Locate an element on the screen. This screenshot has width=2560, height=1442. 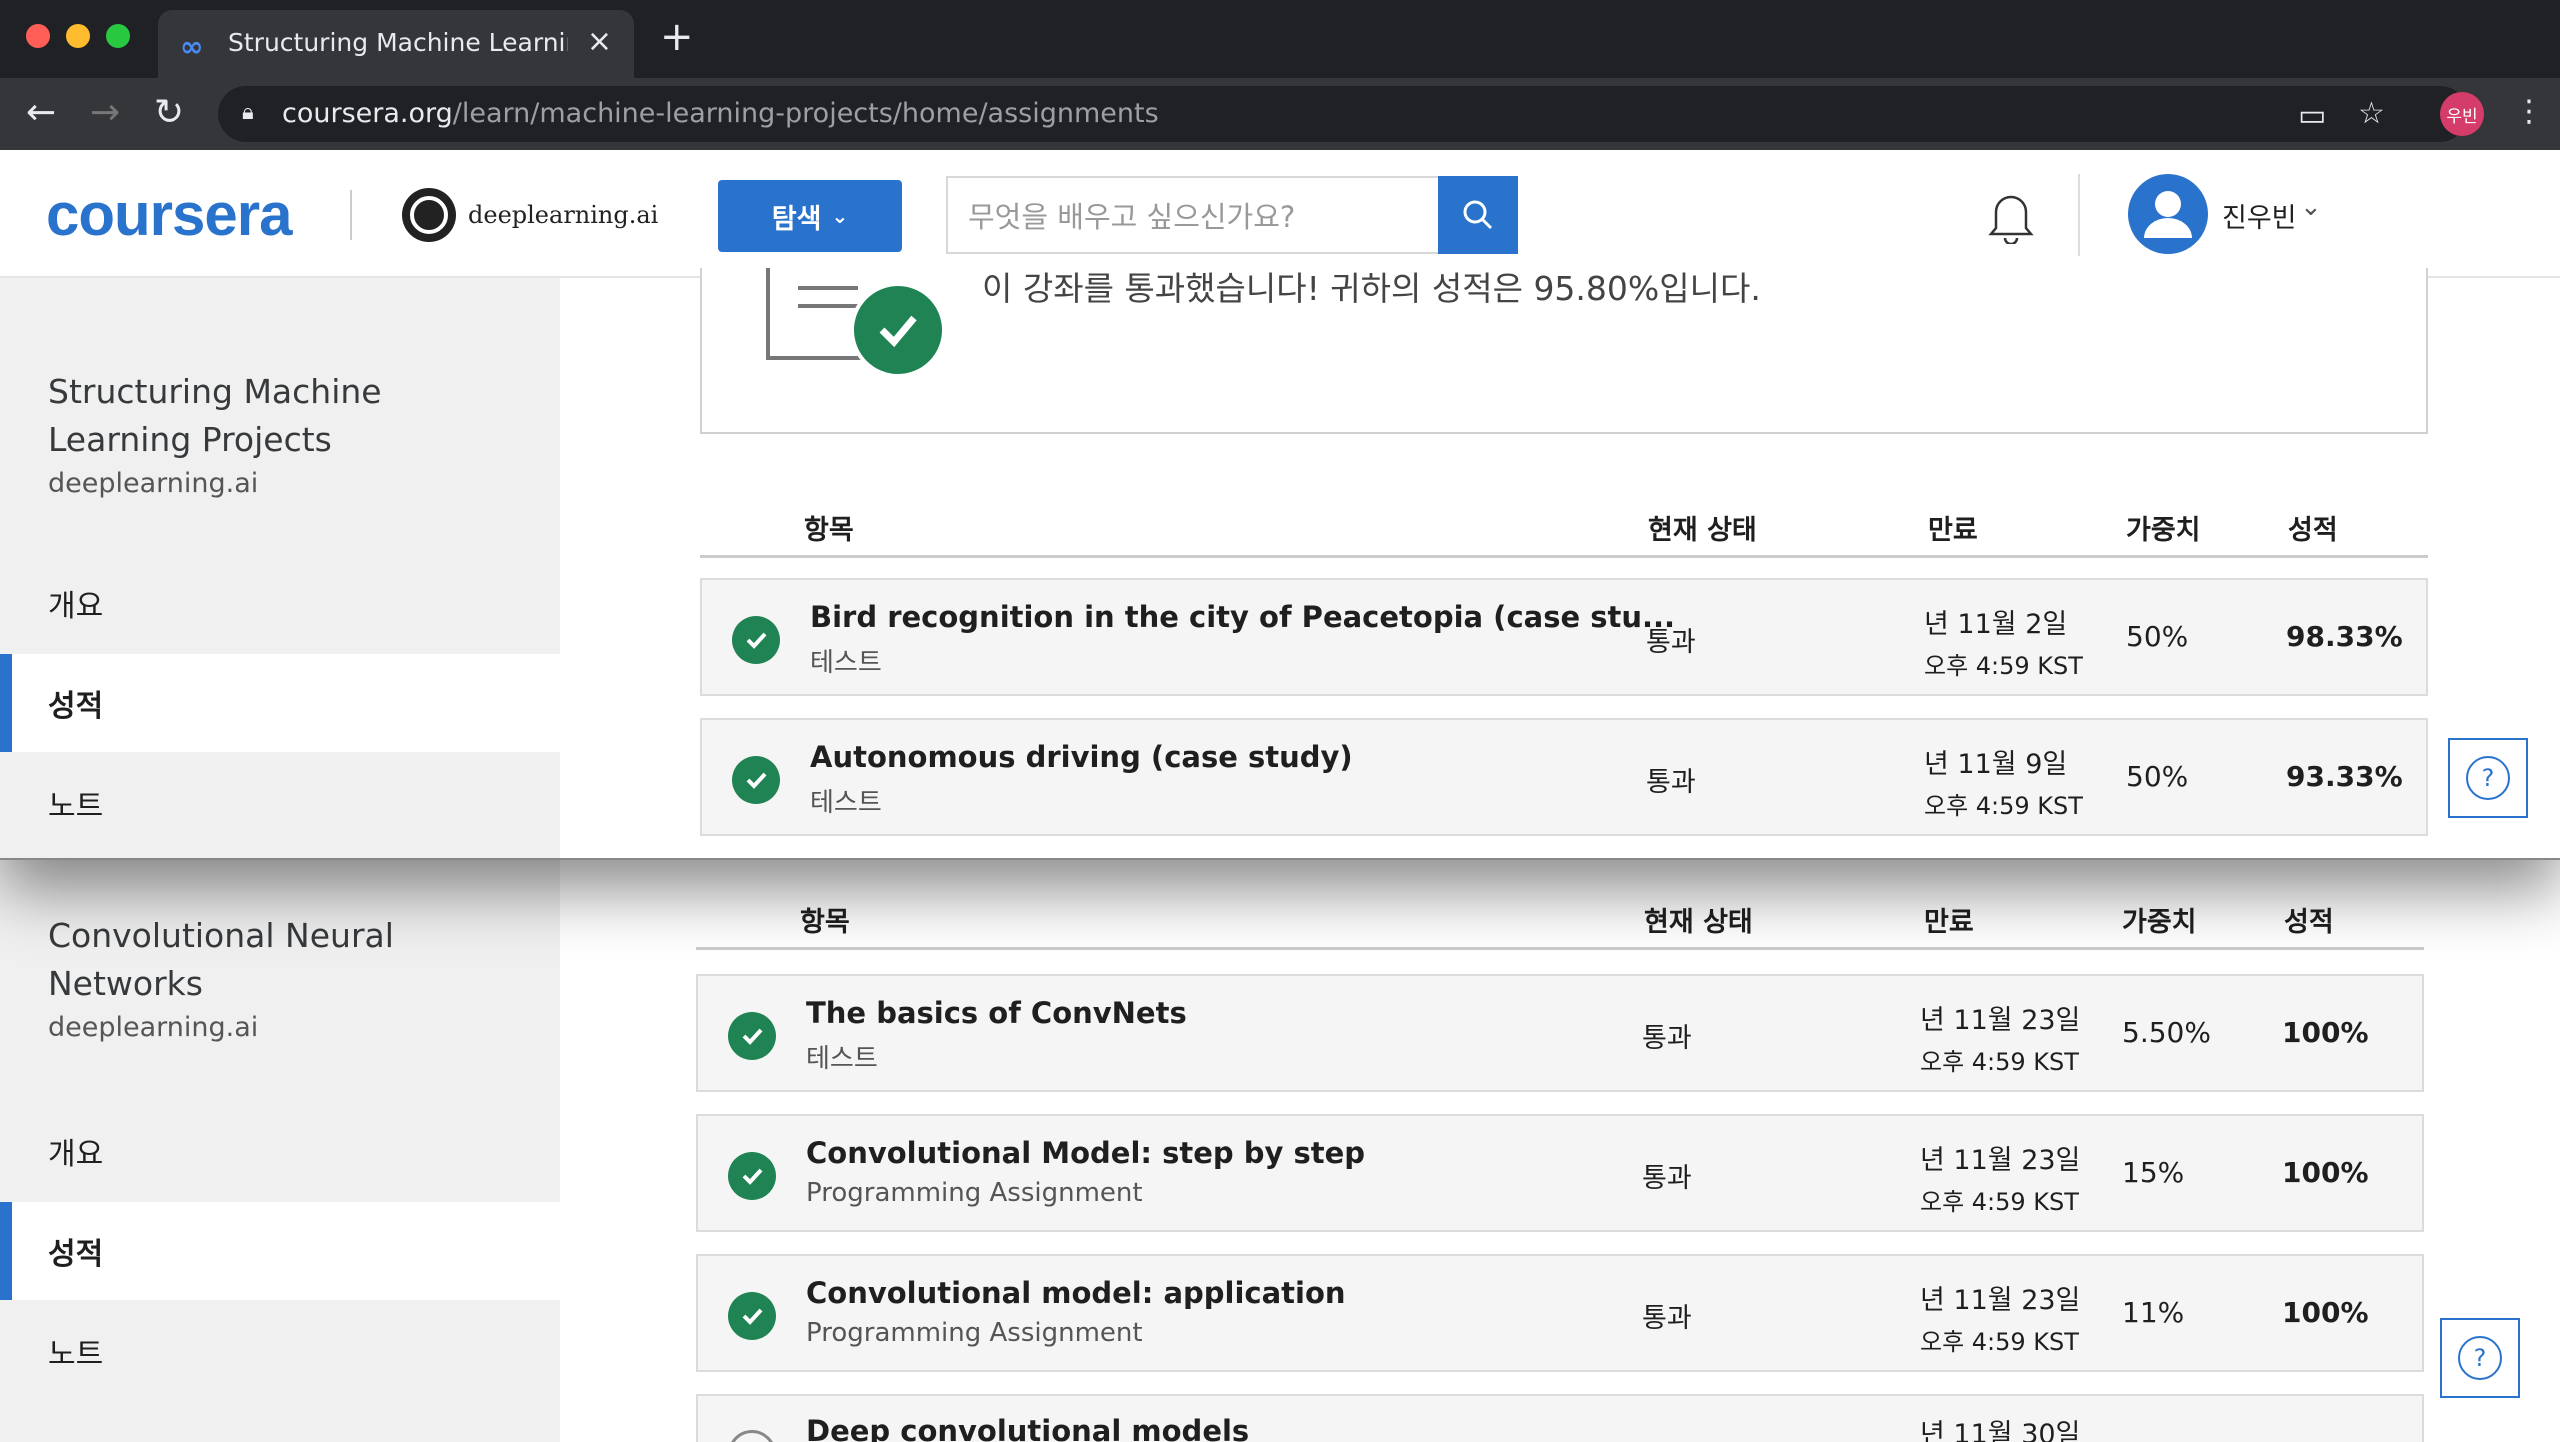
cast-icon: ▭ is located at coordinates (2312, 115).